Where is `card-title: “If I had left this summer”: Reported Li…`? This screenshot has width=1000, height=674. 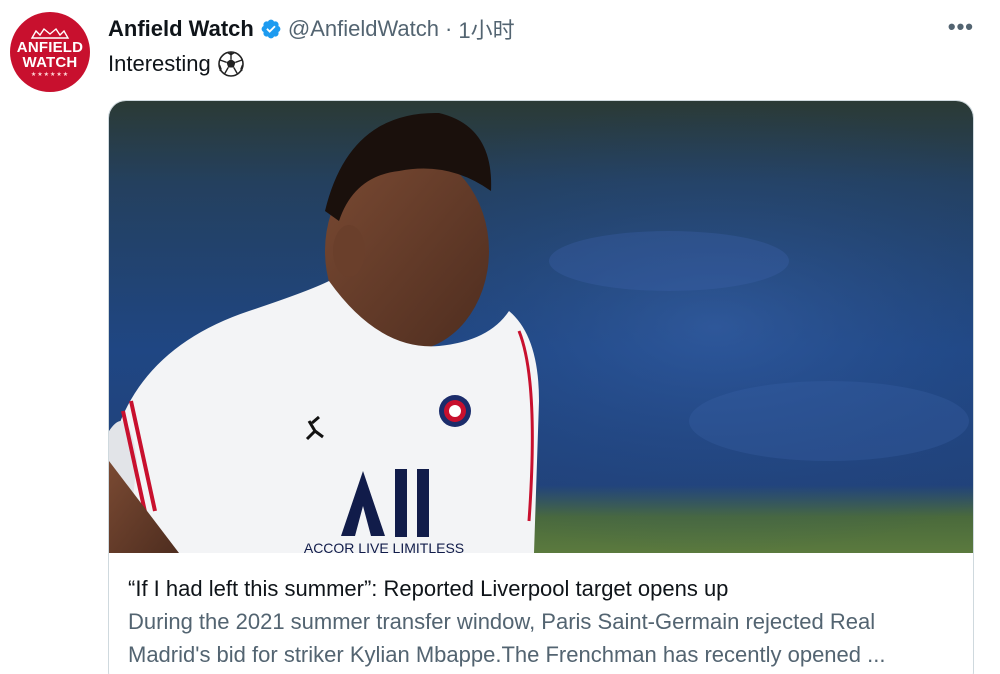 card-title: “If I had left this summer”: Reported Li… is located at coordinates (550, 589).